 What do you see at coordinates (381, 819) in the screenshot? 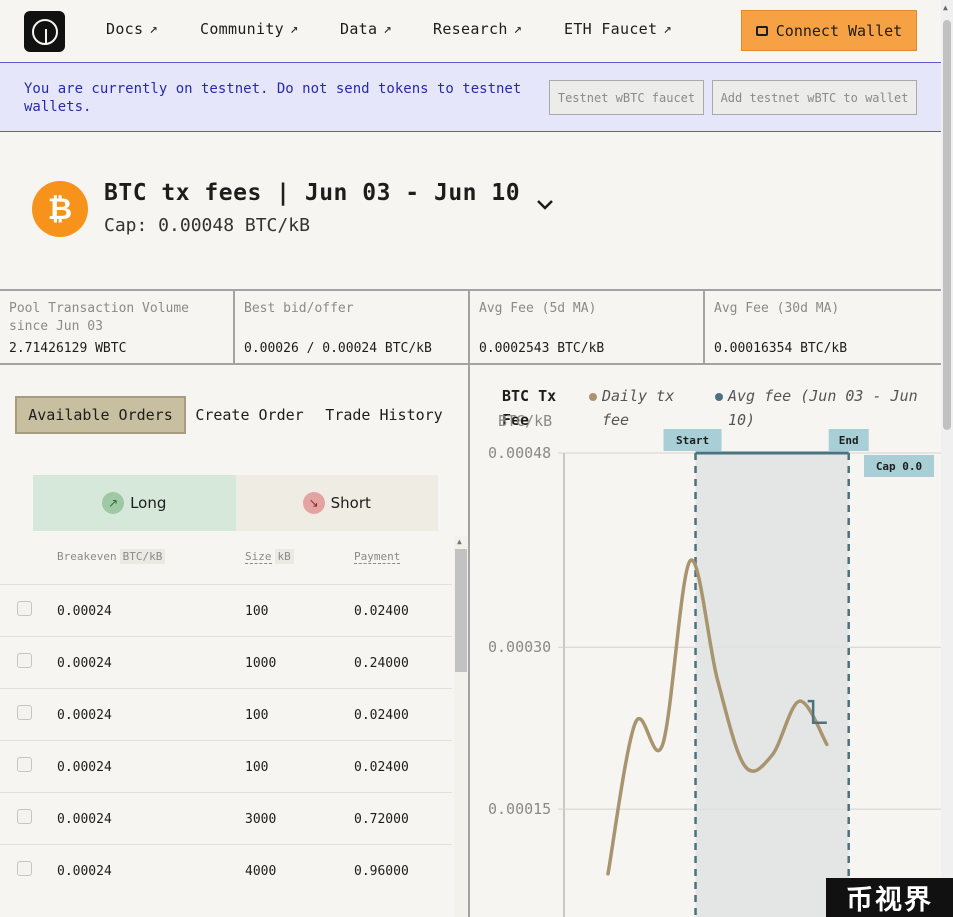
I see `payment-cell: 0.72000` at bounding box center [381, 819].